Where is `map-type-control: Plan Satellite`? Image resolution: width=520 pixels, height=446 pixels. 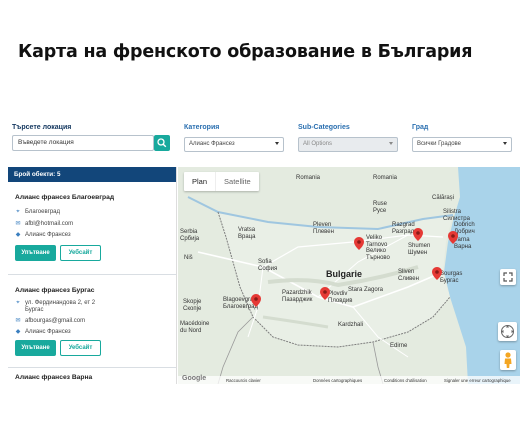 map-type-control: Plan Satellite is located at coordinates (221, 181).